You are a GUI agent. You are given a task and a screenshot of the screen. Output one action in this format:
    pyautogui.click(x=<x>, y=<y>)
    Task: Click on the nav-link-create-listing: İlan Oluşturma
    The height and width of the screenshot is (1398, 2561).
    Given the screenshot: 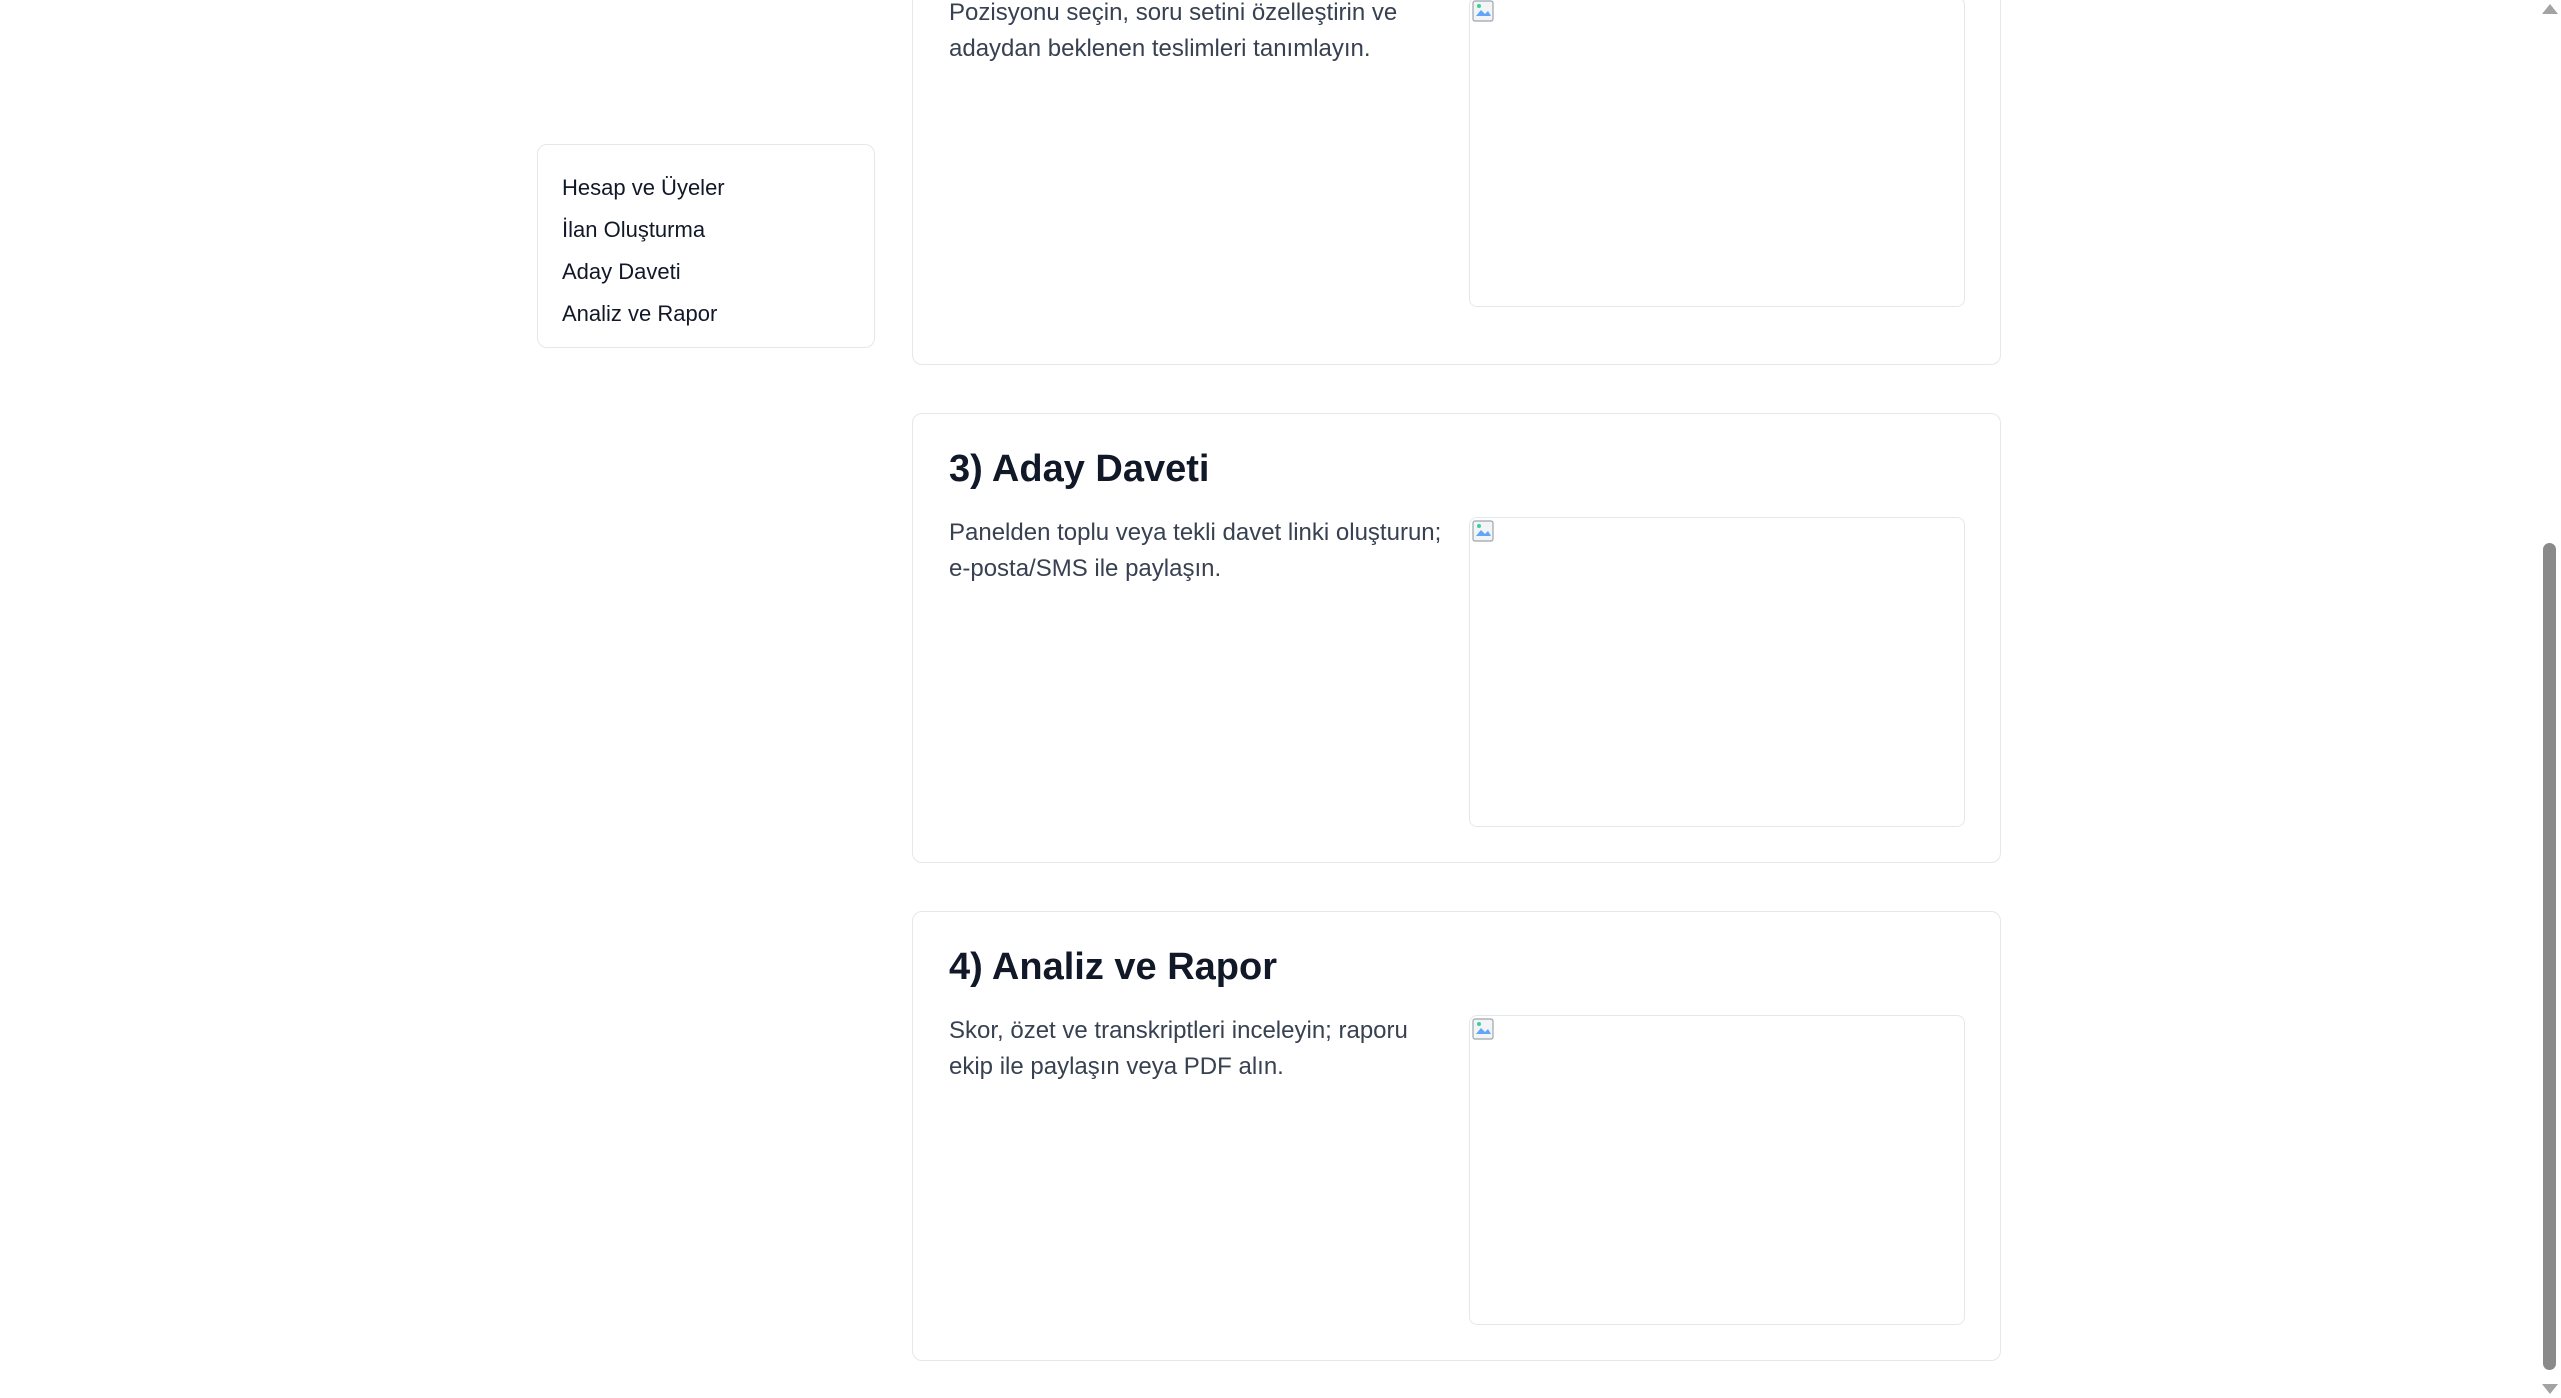 What is the action you would take?
    pyautogui.click(x=706, y=230)
    